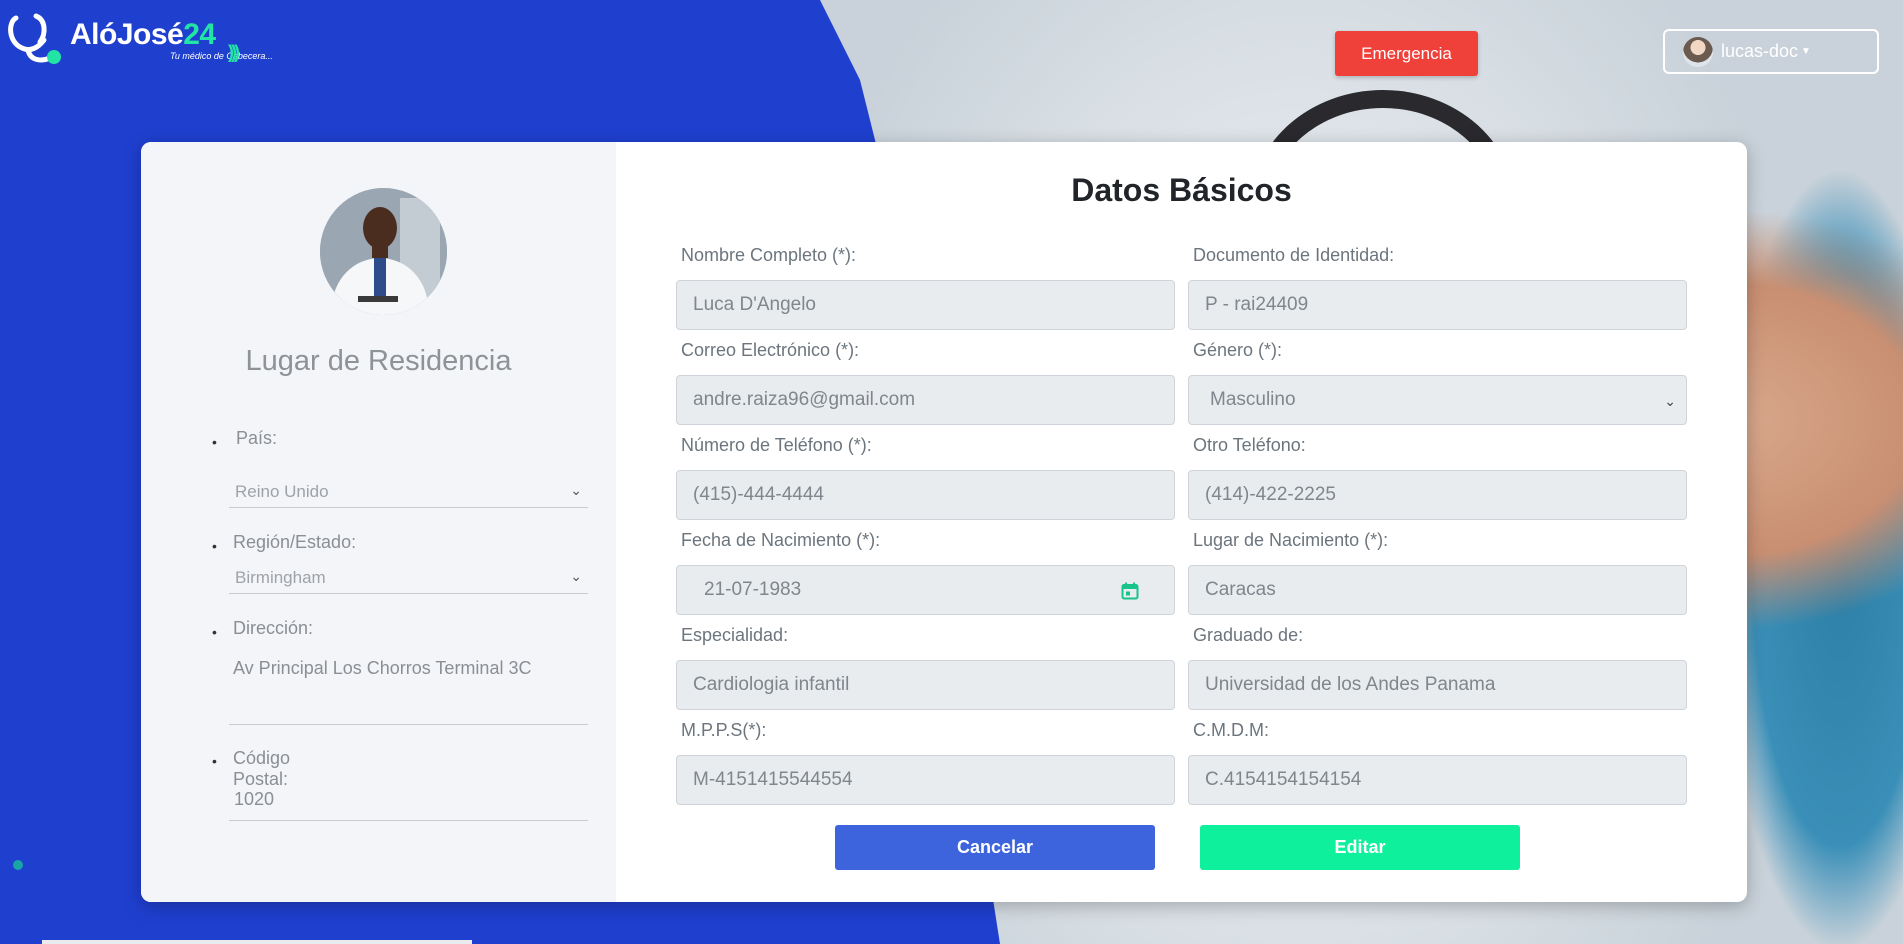  I want to click on region-value: Birmingham, so click(280, 577).